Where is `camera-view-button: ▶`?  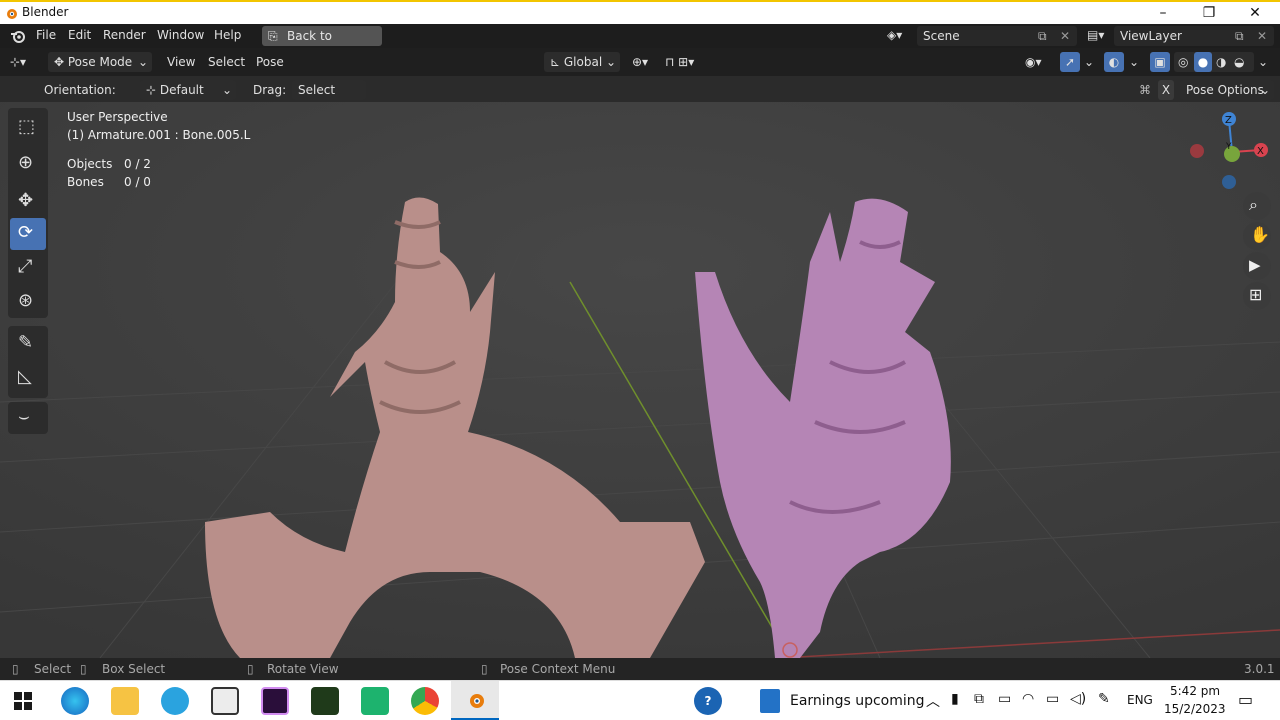
camera-view-button: ▶ is located at coordinates (1257, 266).